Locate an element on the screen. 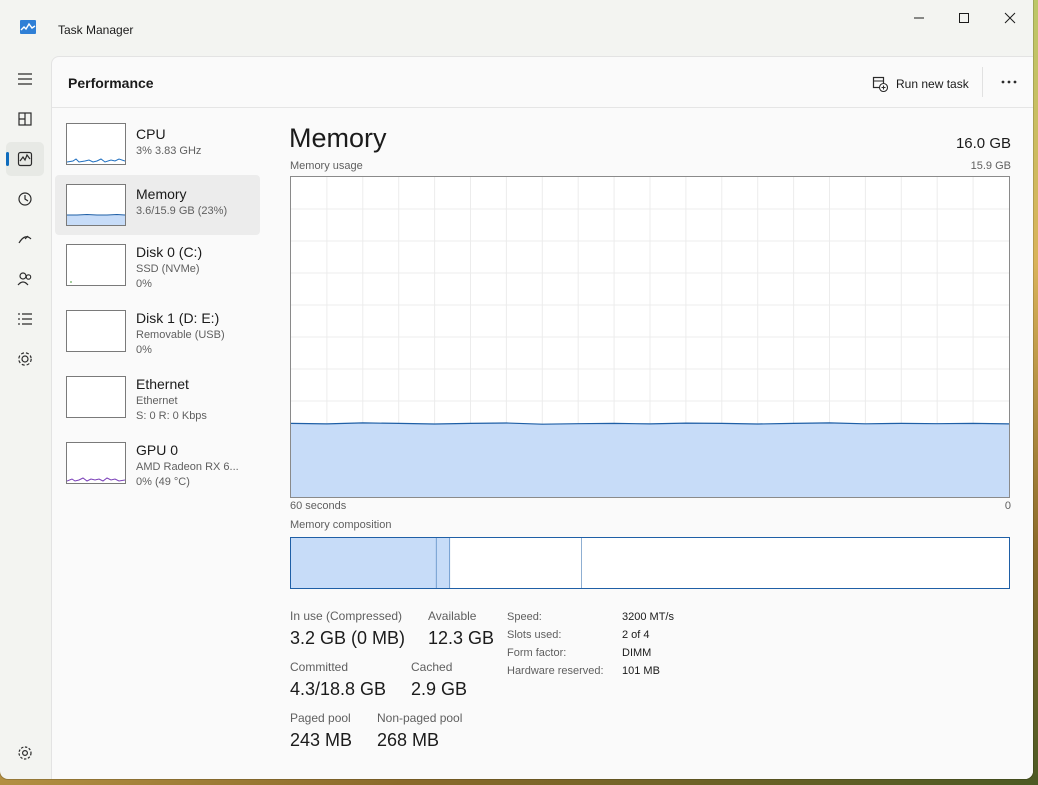 Image resolution: width=1038 pixels, height=785 pixels. nav-processes is located at coordinates (25, 119).